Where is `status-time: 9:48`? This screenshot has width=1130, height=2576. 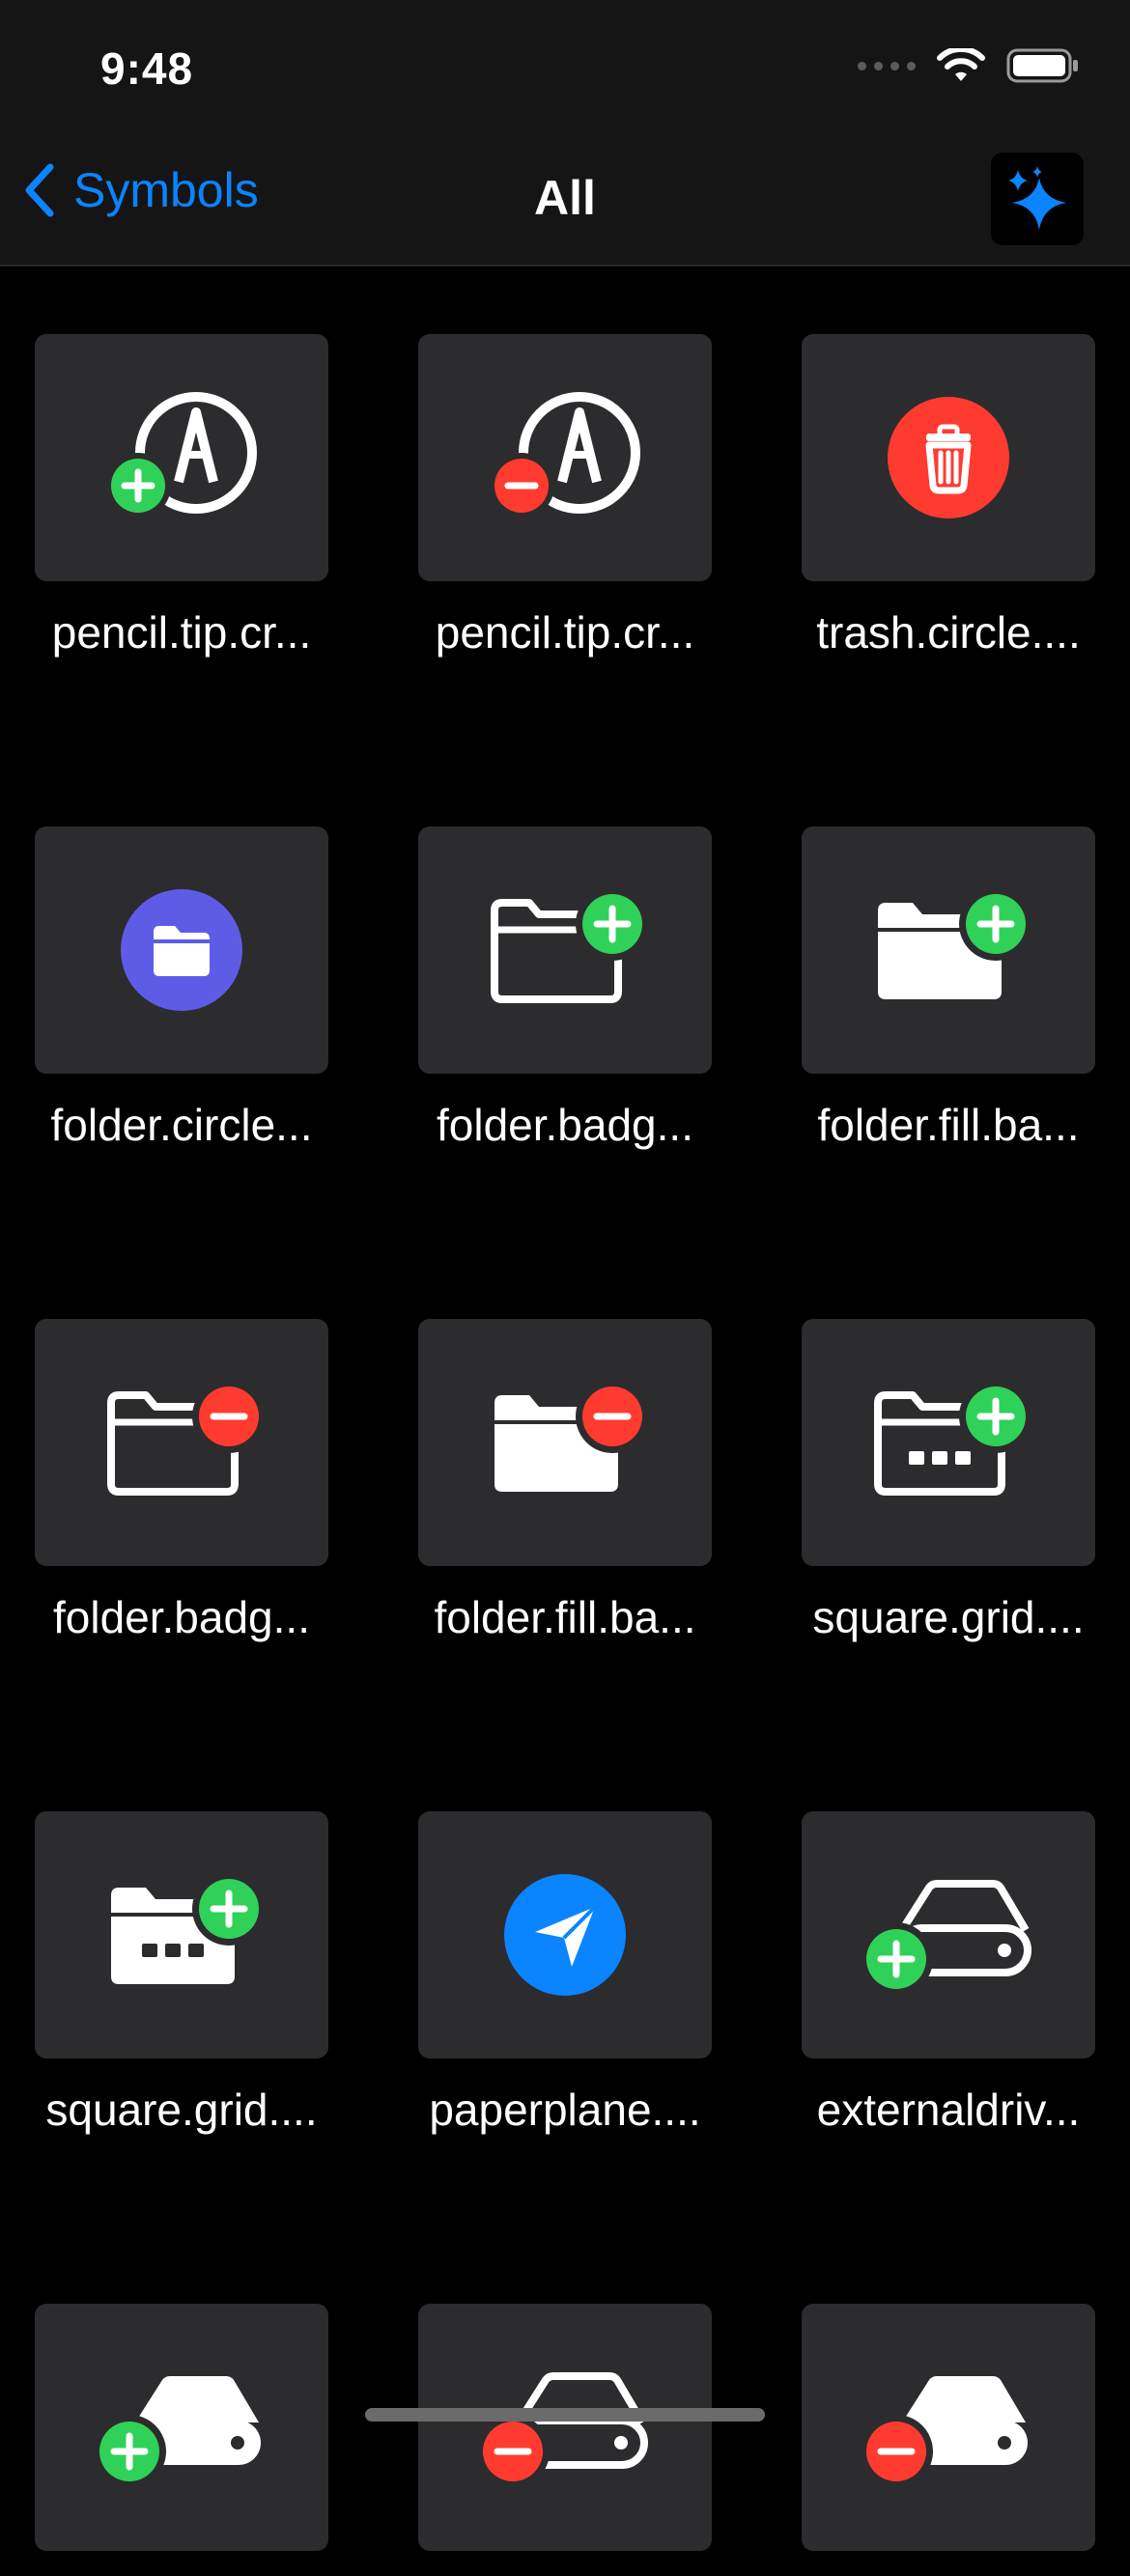
status-time: 9:48 is located at coordinates (147, 69).